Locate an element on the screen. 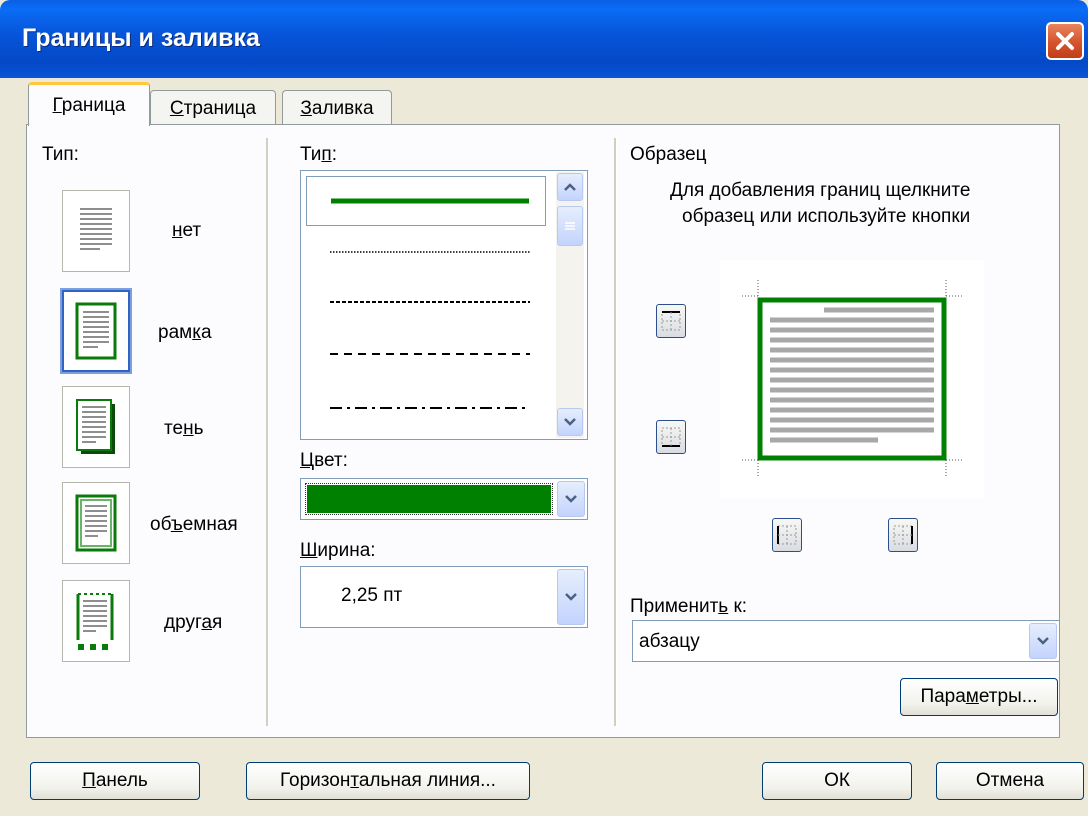 This screenshot has width=1088, height=816. page-box-icon is located at coordinates (96, 331).